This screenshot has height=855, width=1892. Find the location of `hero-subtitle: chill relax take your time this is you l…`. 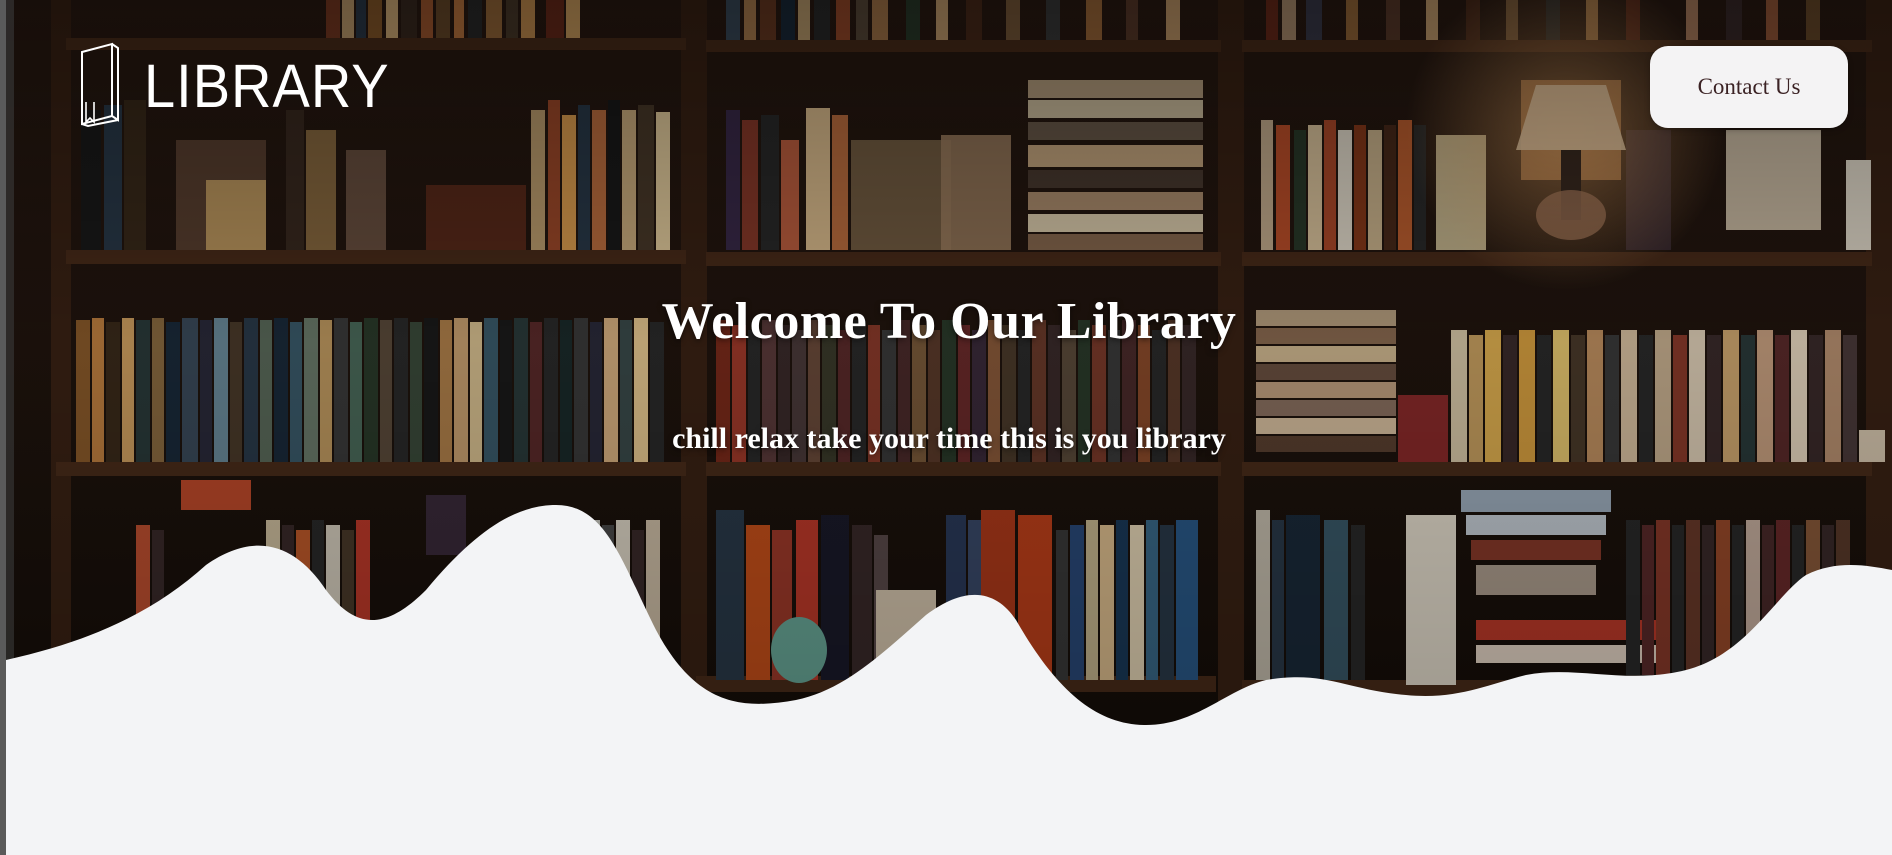

hero-subtitle: chill relax take your time this is you l… is located at coordinates (949, 438).